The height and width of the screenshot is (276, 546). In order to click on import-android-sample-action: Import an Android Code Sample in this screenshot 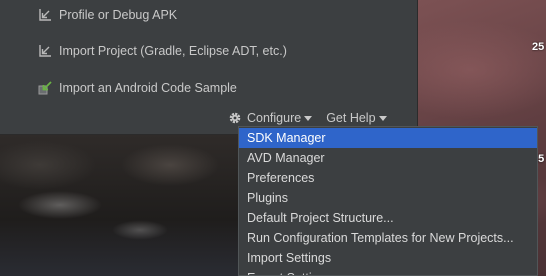, I will do `click(137, 88)`.